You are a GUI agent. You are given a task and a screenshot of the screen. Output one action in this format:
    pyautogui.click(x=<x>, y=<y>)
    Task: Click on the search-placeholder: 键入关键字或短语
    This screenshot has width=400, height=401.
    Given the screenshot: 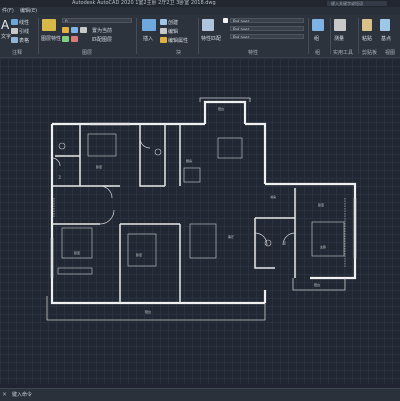 What is the action you would take?
    pyautogui.click(x=347, y=3)
    